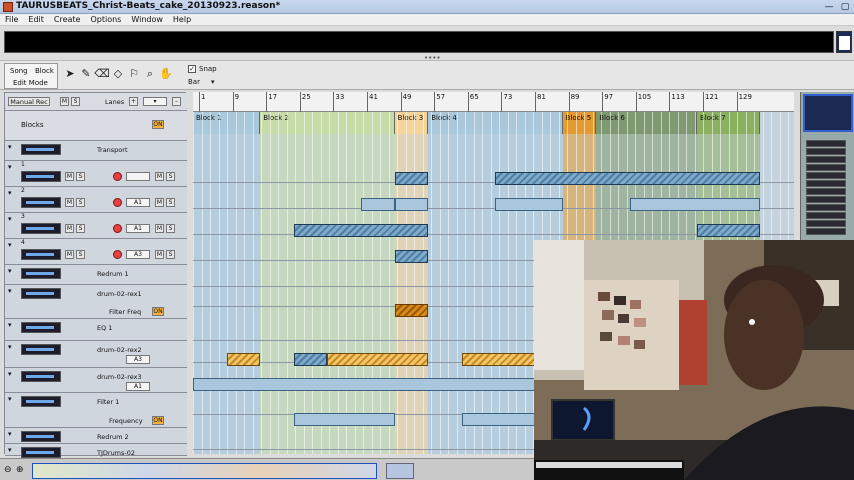  What do you see at coordinates (155, 101) in the screenshot?
I see `lane-select: ▾` at bounding box center [155, 101].